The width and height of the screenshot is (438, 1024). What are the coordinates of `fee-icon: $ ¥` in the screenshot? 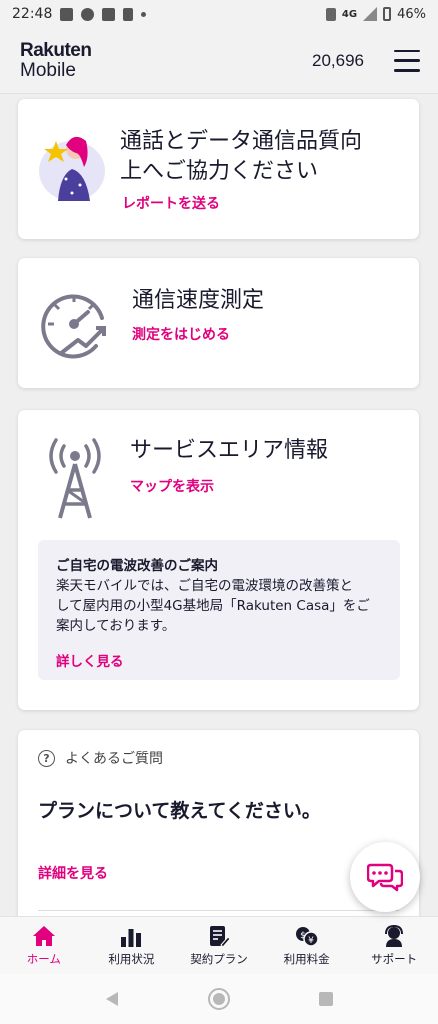 It's located at (307, 936).